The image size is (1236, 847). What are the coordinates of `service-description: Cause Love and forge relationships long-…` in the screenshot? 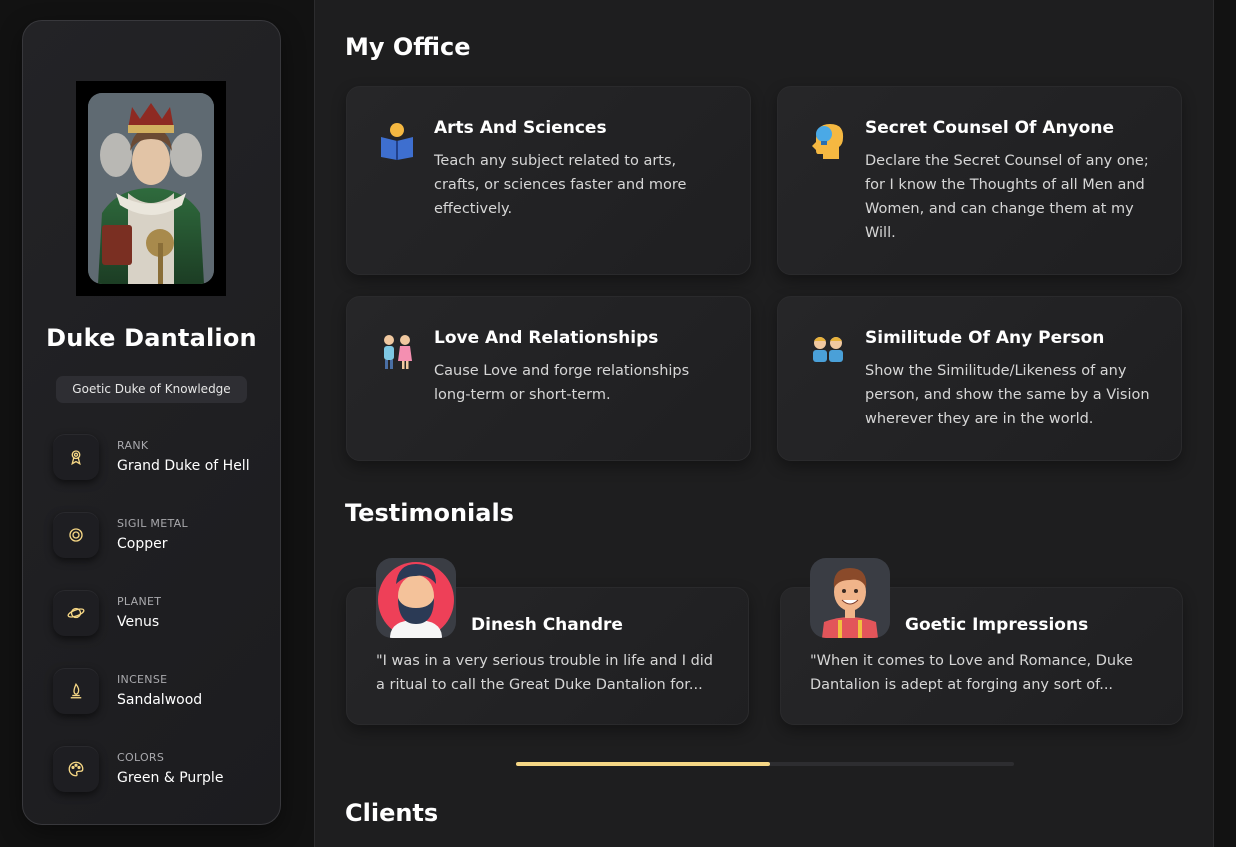 It's located at (562, 383).